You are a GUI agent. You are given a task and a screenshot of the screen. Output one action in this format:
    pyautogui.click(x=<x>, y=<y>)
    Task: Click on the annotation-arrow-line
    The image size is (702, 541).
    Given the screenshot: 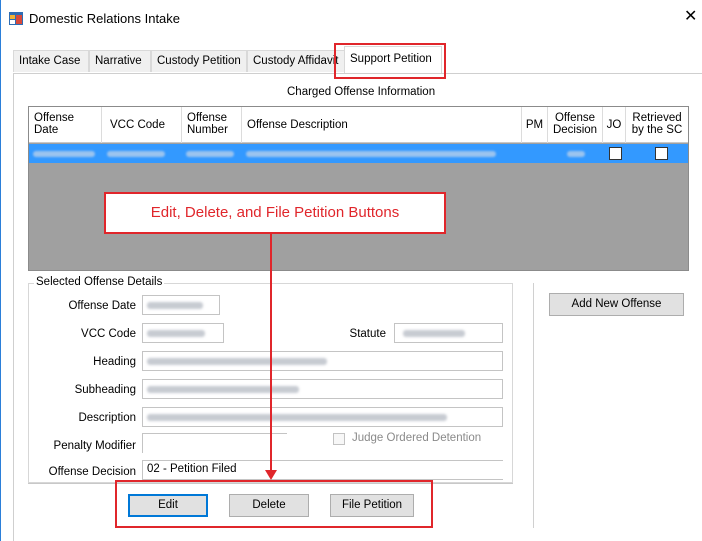 What is the action you would take?
    pyautogui.click(x=271, y=354)
    